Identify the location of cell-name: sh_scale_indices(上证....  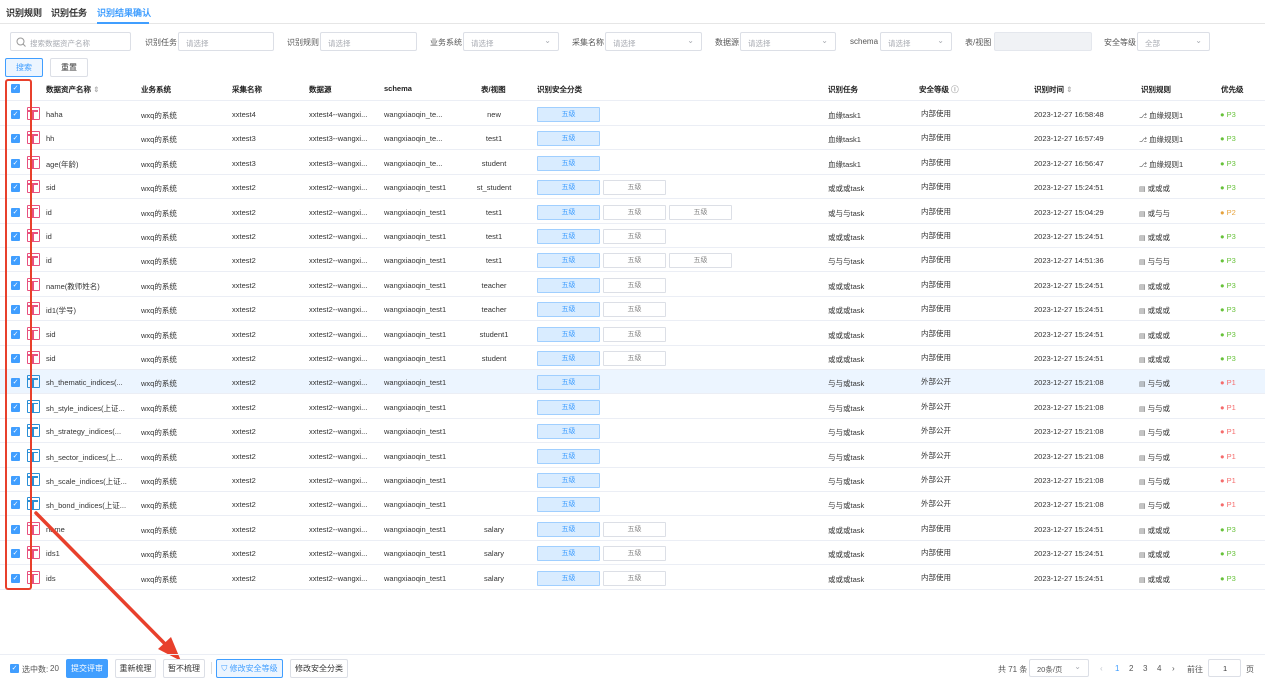
(86, 481).